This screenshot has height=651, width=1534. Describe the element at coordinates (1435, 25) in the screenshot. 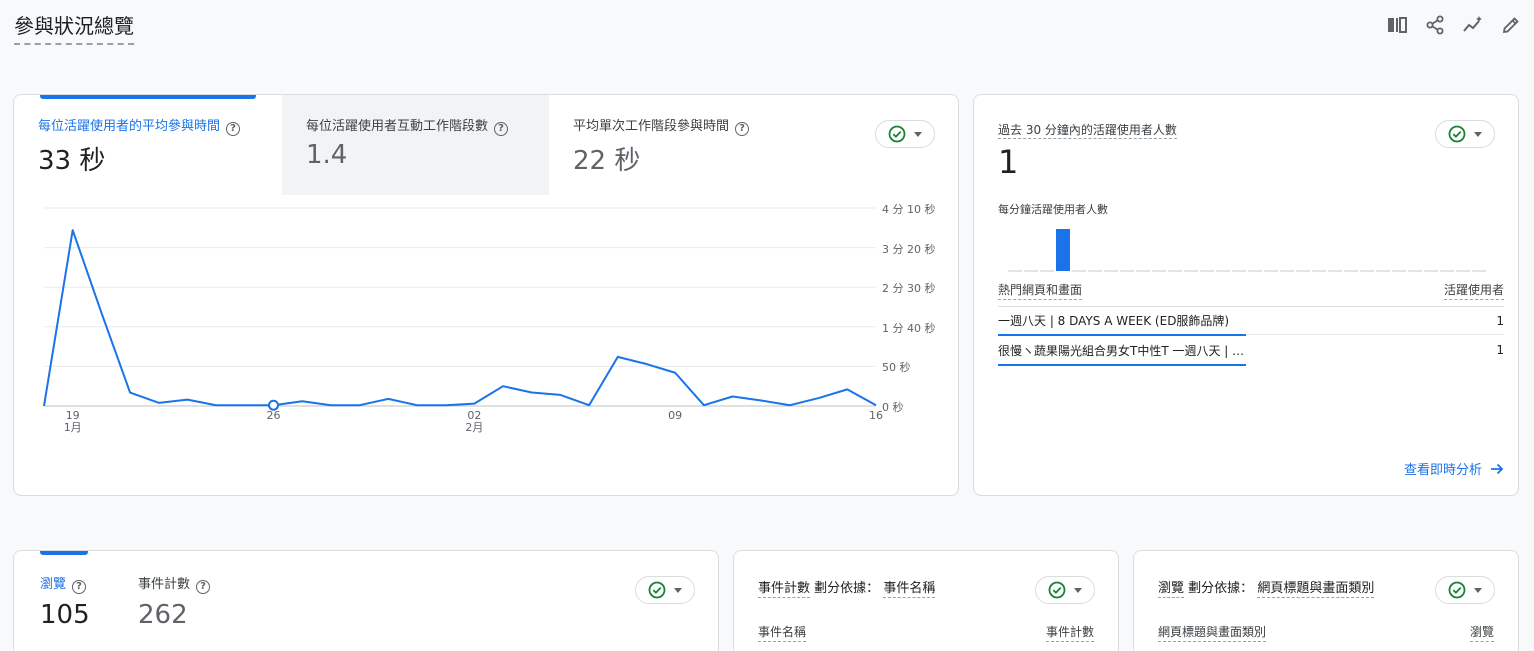

I see `share-icon` at that location.